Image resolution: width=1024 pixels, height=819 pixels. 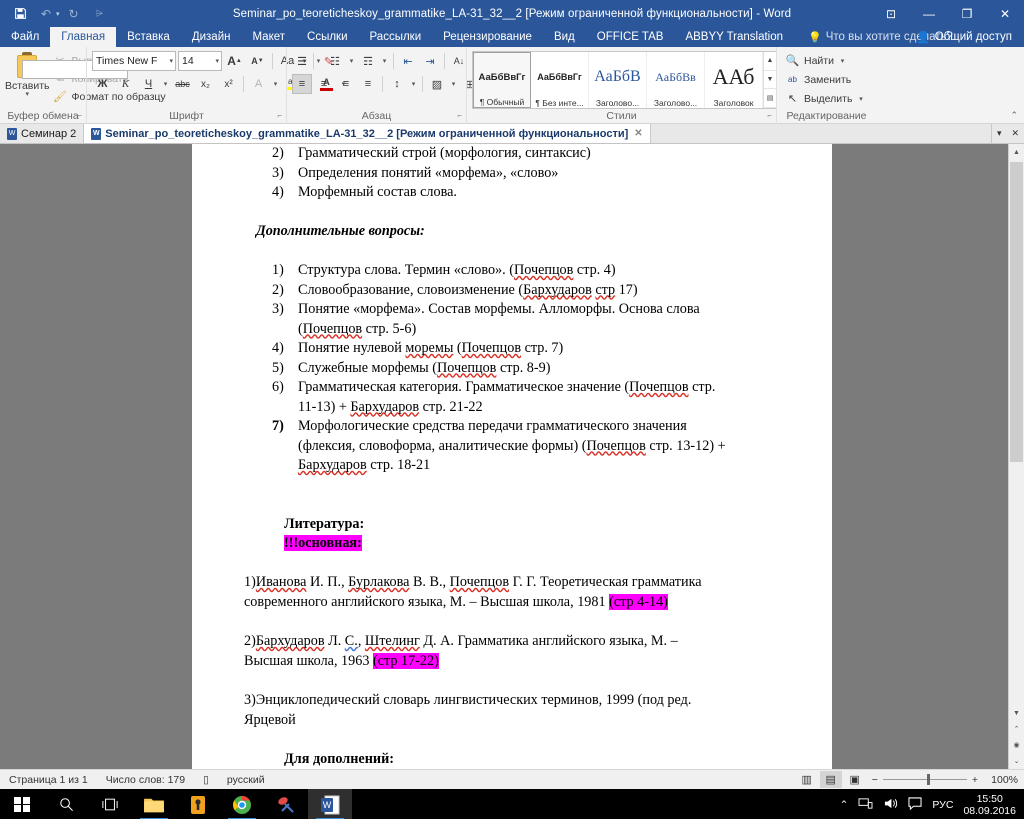 I want to click on style-title: ААб Заголовок, so click(x=734, y=80).